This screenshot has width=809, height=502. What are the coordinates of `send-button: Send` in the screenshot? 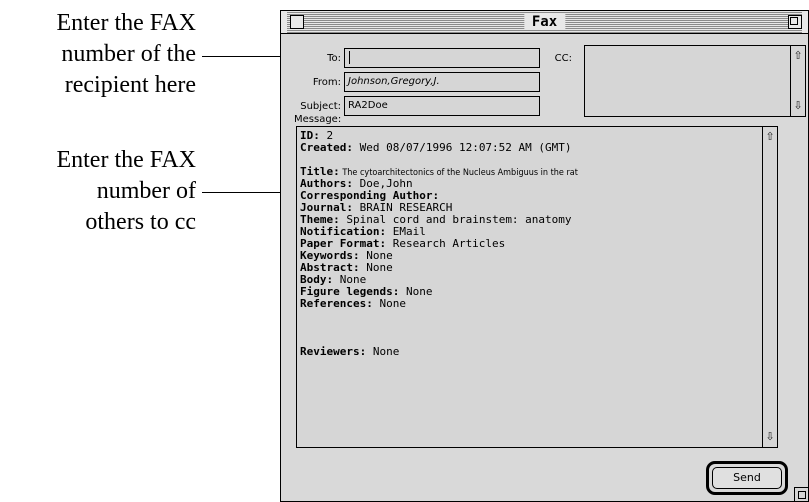 It's located at (747, 478).